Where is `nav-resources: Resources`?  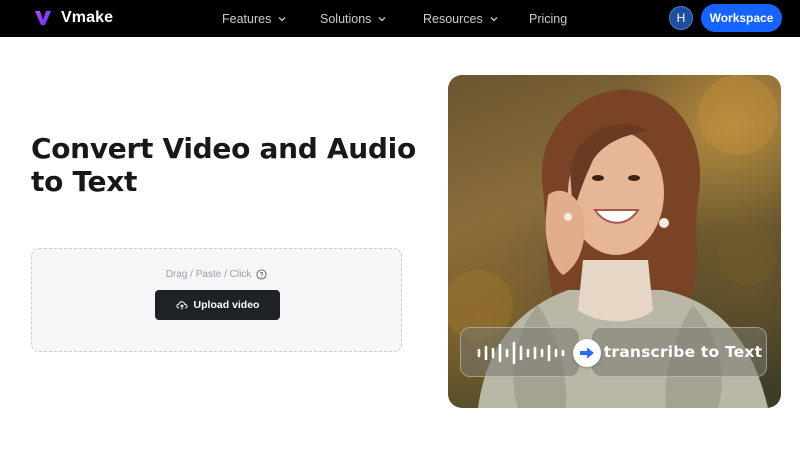 nav-resources: Resources is located at coordinates (461, 18).